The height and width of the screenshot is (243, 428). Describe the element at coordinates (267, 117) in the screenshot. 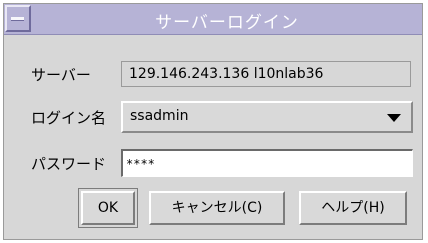

I see `login-name-select: ssadmin` at that location.